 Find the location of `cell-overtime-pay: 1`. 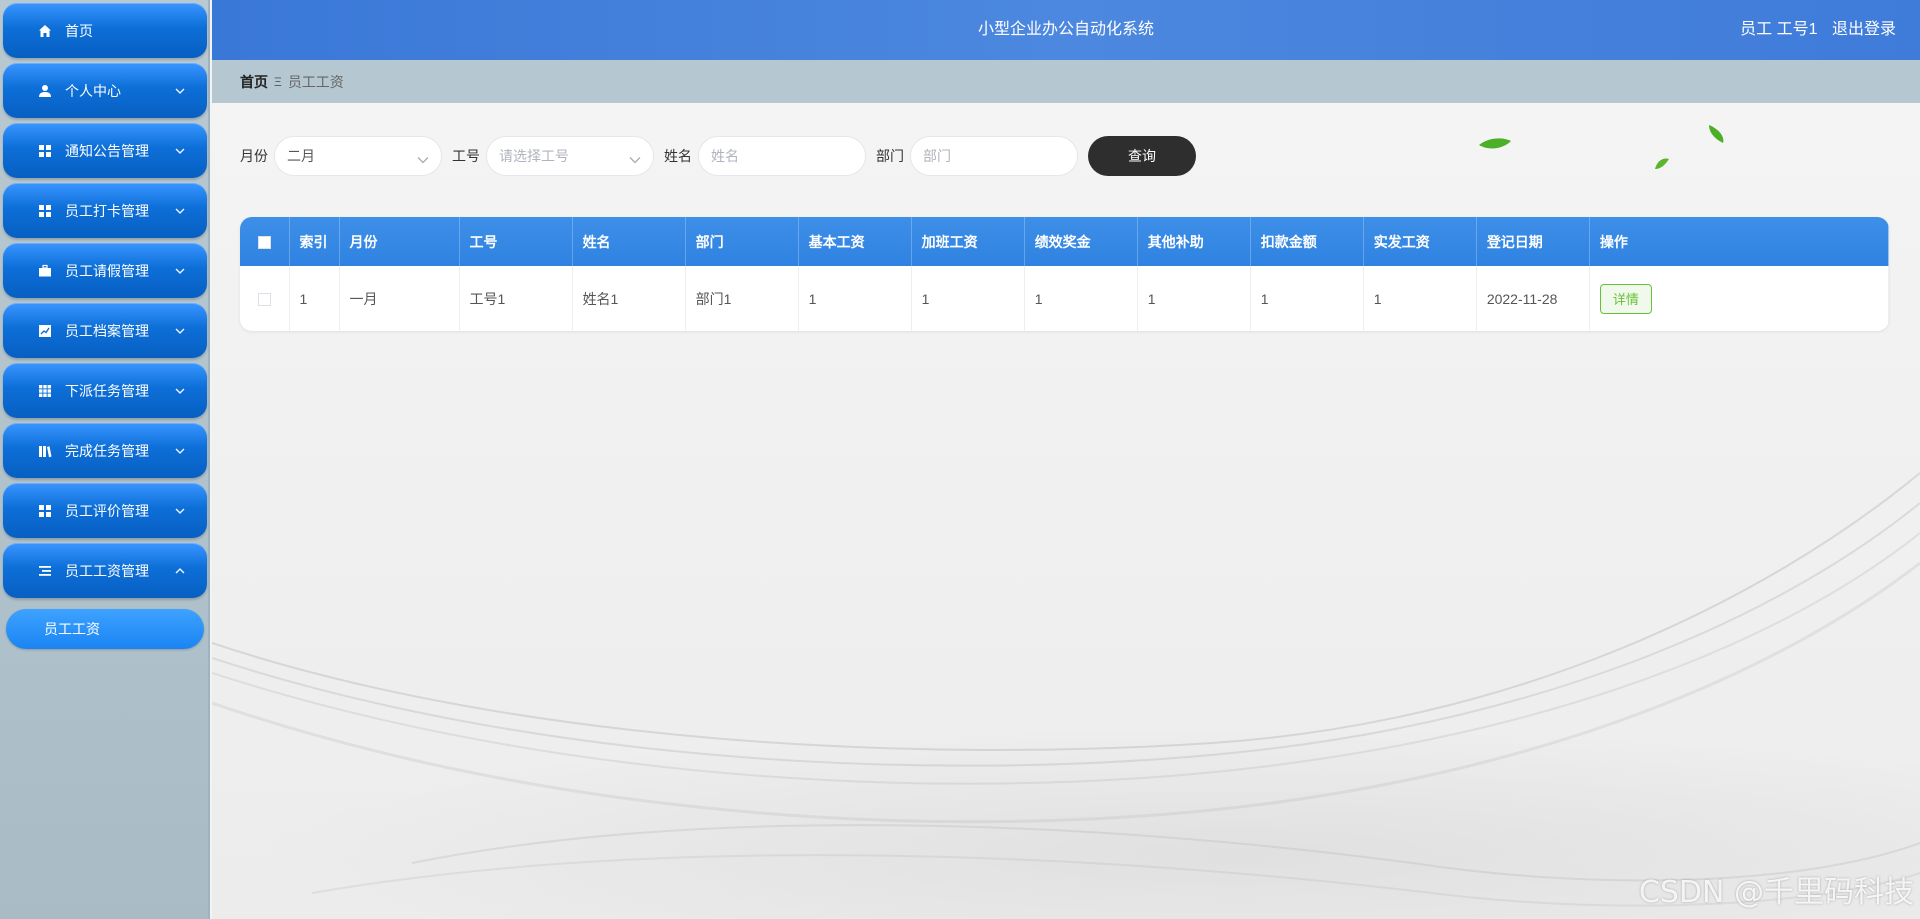

cell-overtime-pay: 1 is located at coordinates (968, 298).